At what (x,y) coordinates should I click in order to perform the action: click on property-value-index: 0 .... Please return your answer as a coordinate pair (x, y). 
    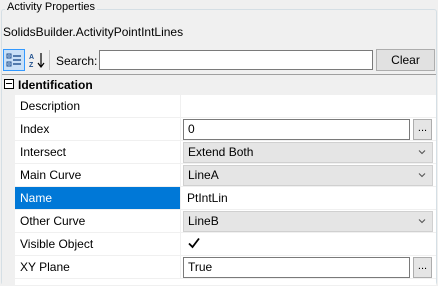
    Looking at the image, I should click on (309, 129).